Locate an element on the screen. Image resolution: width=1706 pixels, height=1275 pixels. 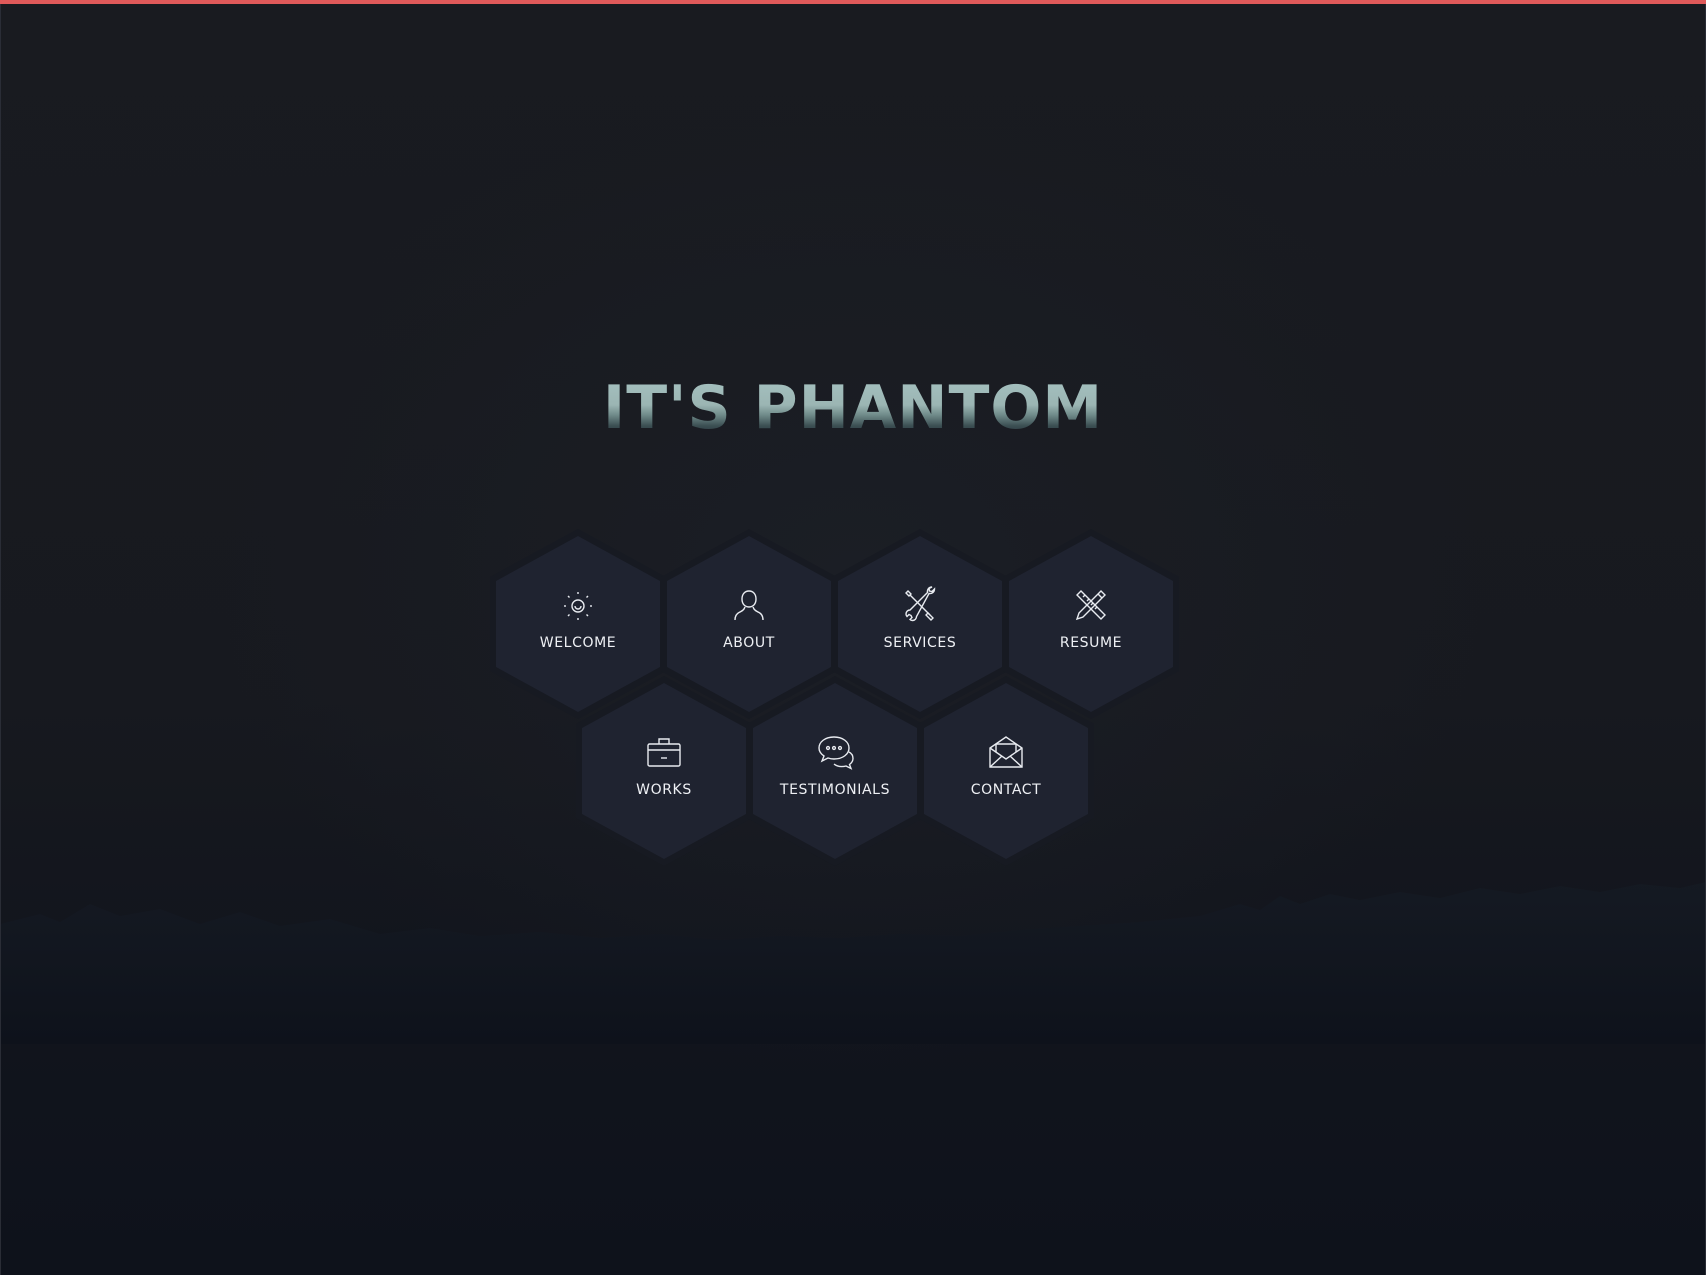
site-title: IT'S PHANTOM is located at coordinates (853, 408).